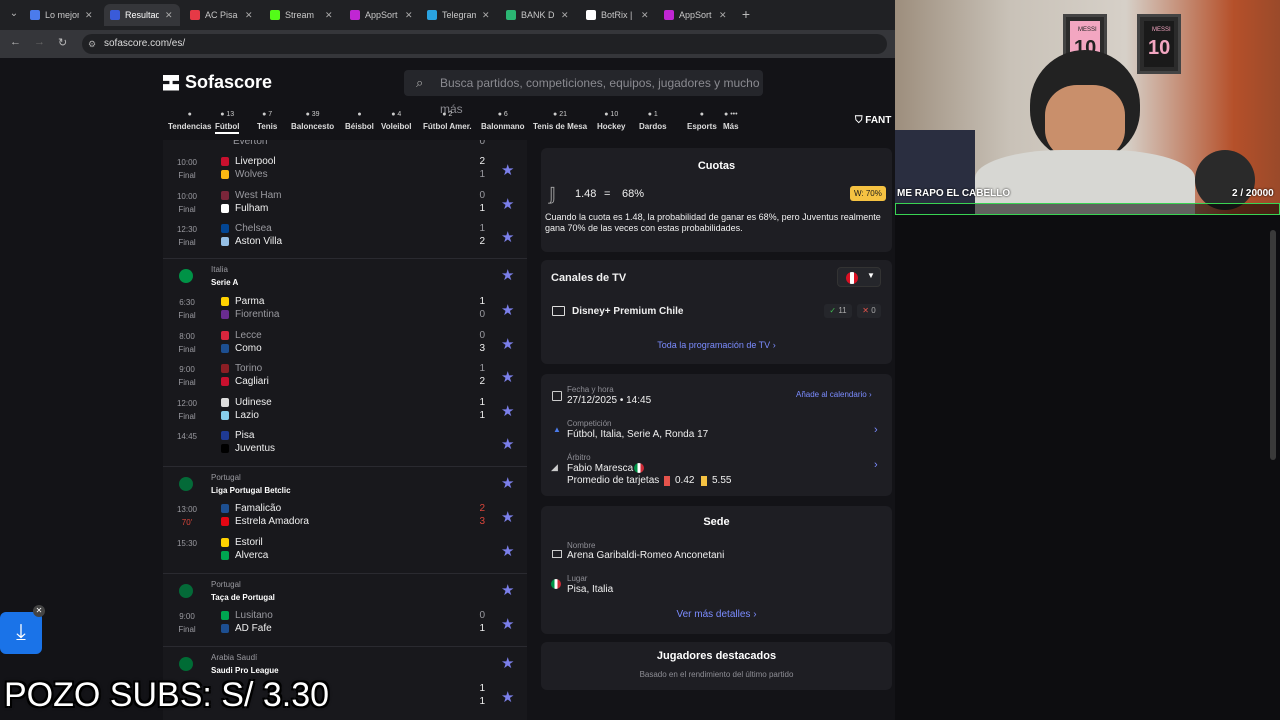  I want to click on reload-icon: ↻, so click(62, 42).